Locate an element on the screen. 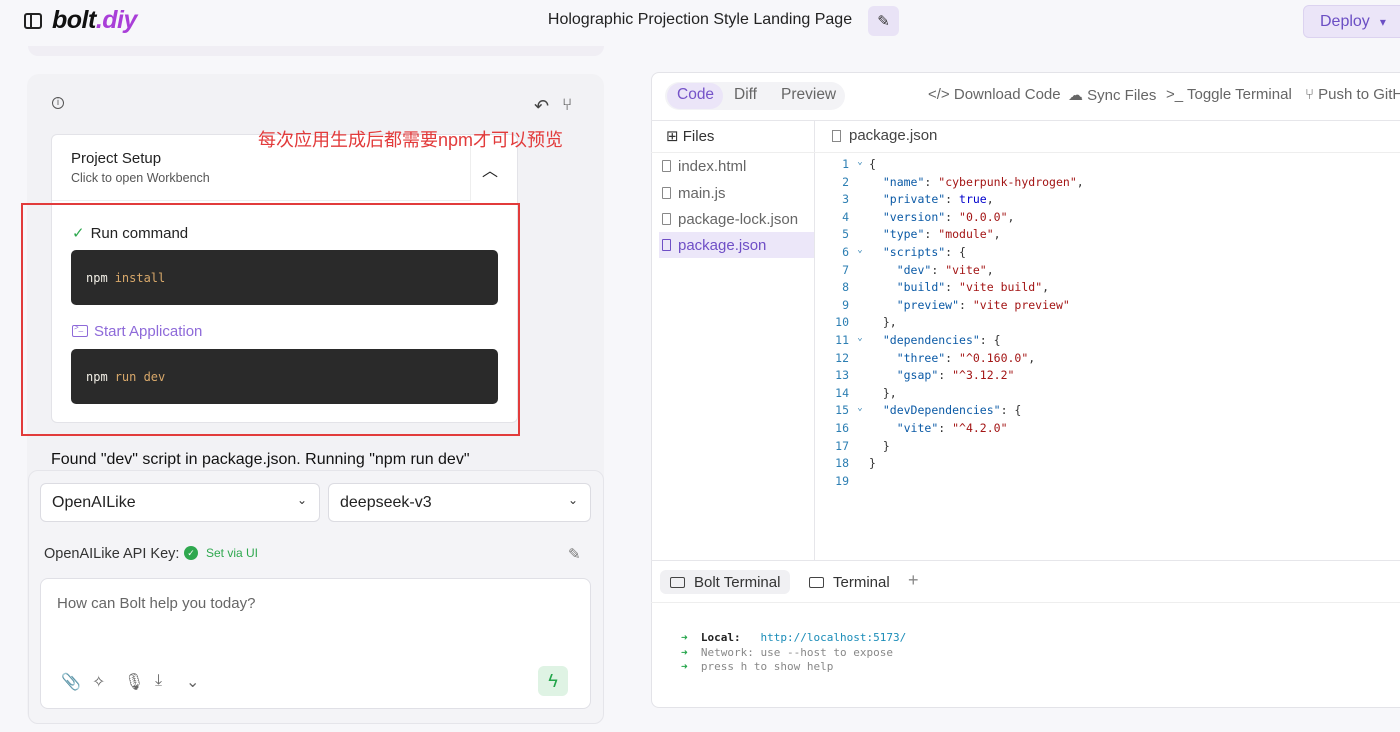 The width and height of the screenshot is (1400, 732). file-item-index-html: index.html is located at coordinates (736, 166).